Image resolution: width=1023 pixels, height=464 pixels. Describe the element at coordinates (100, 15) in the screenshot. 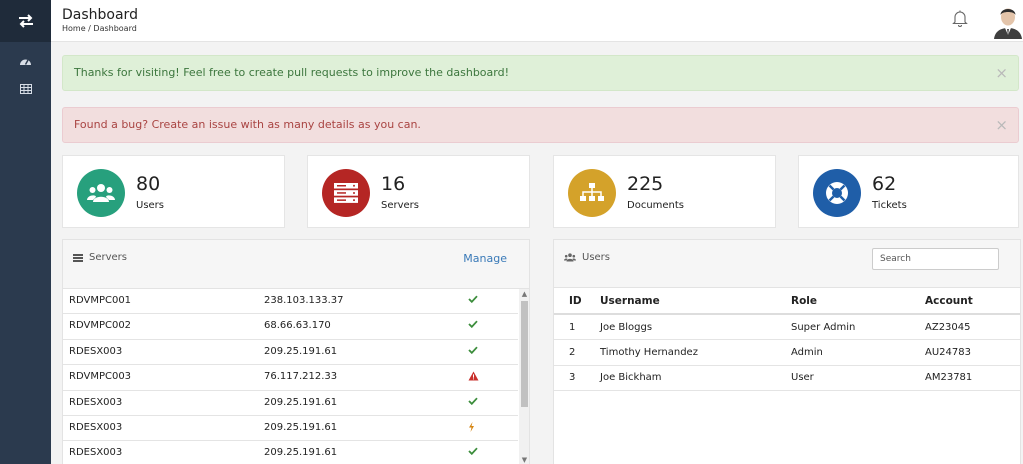

I see `page-title: Dashboard` at that location.